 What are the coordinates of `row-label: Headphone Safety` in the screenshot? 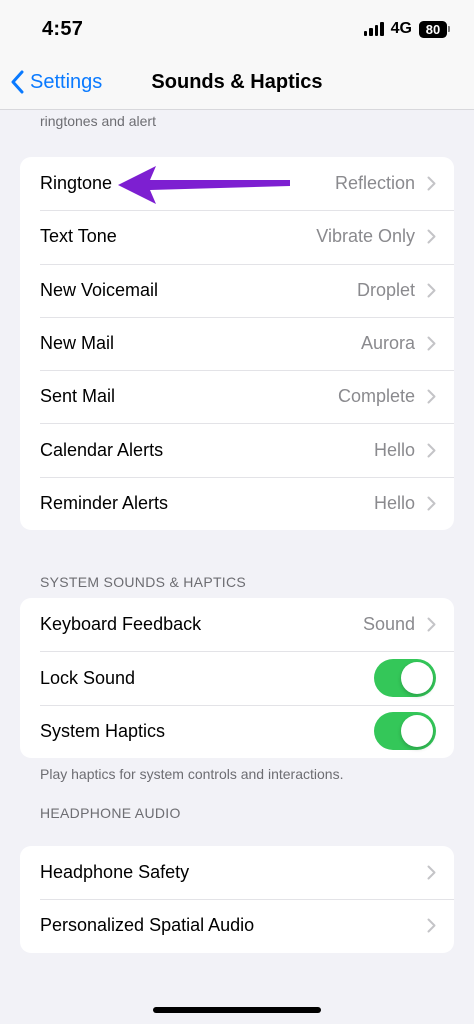 It's located at (115, 872).